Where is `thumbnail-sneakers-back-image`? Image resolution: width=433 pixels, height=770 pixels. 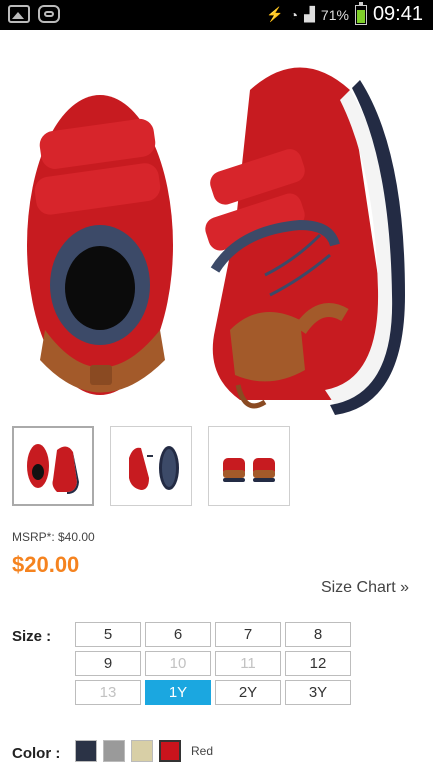 thumbnail-sneakers-back-image is located at coordinates (249, 470).